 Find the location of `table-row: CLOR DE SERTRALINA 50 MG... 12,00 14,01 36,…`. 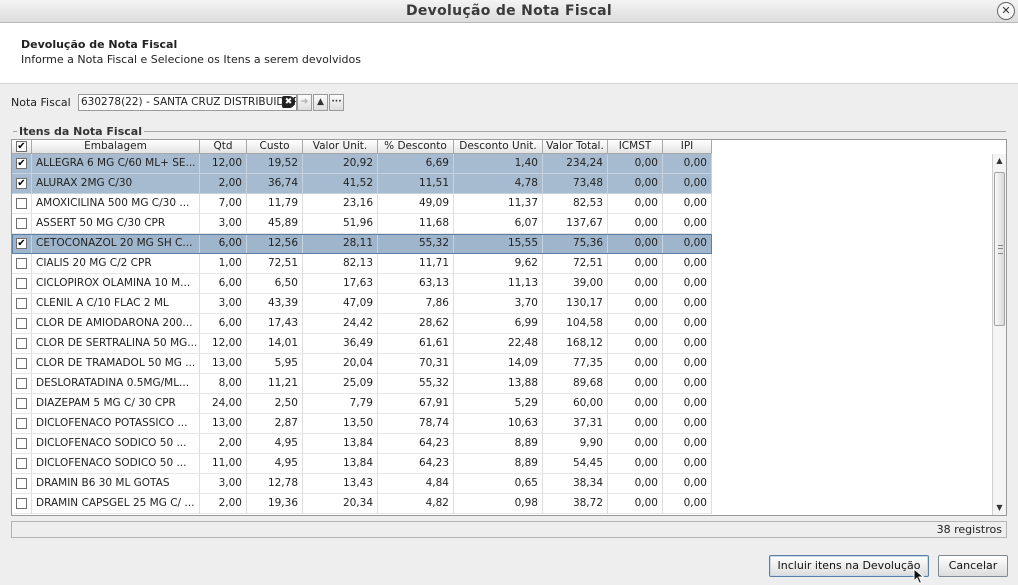

table-row: CLOR DE SERTRALINA 50 MG... 12,00 14,01 36,… is located at coordinates (362, 344).